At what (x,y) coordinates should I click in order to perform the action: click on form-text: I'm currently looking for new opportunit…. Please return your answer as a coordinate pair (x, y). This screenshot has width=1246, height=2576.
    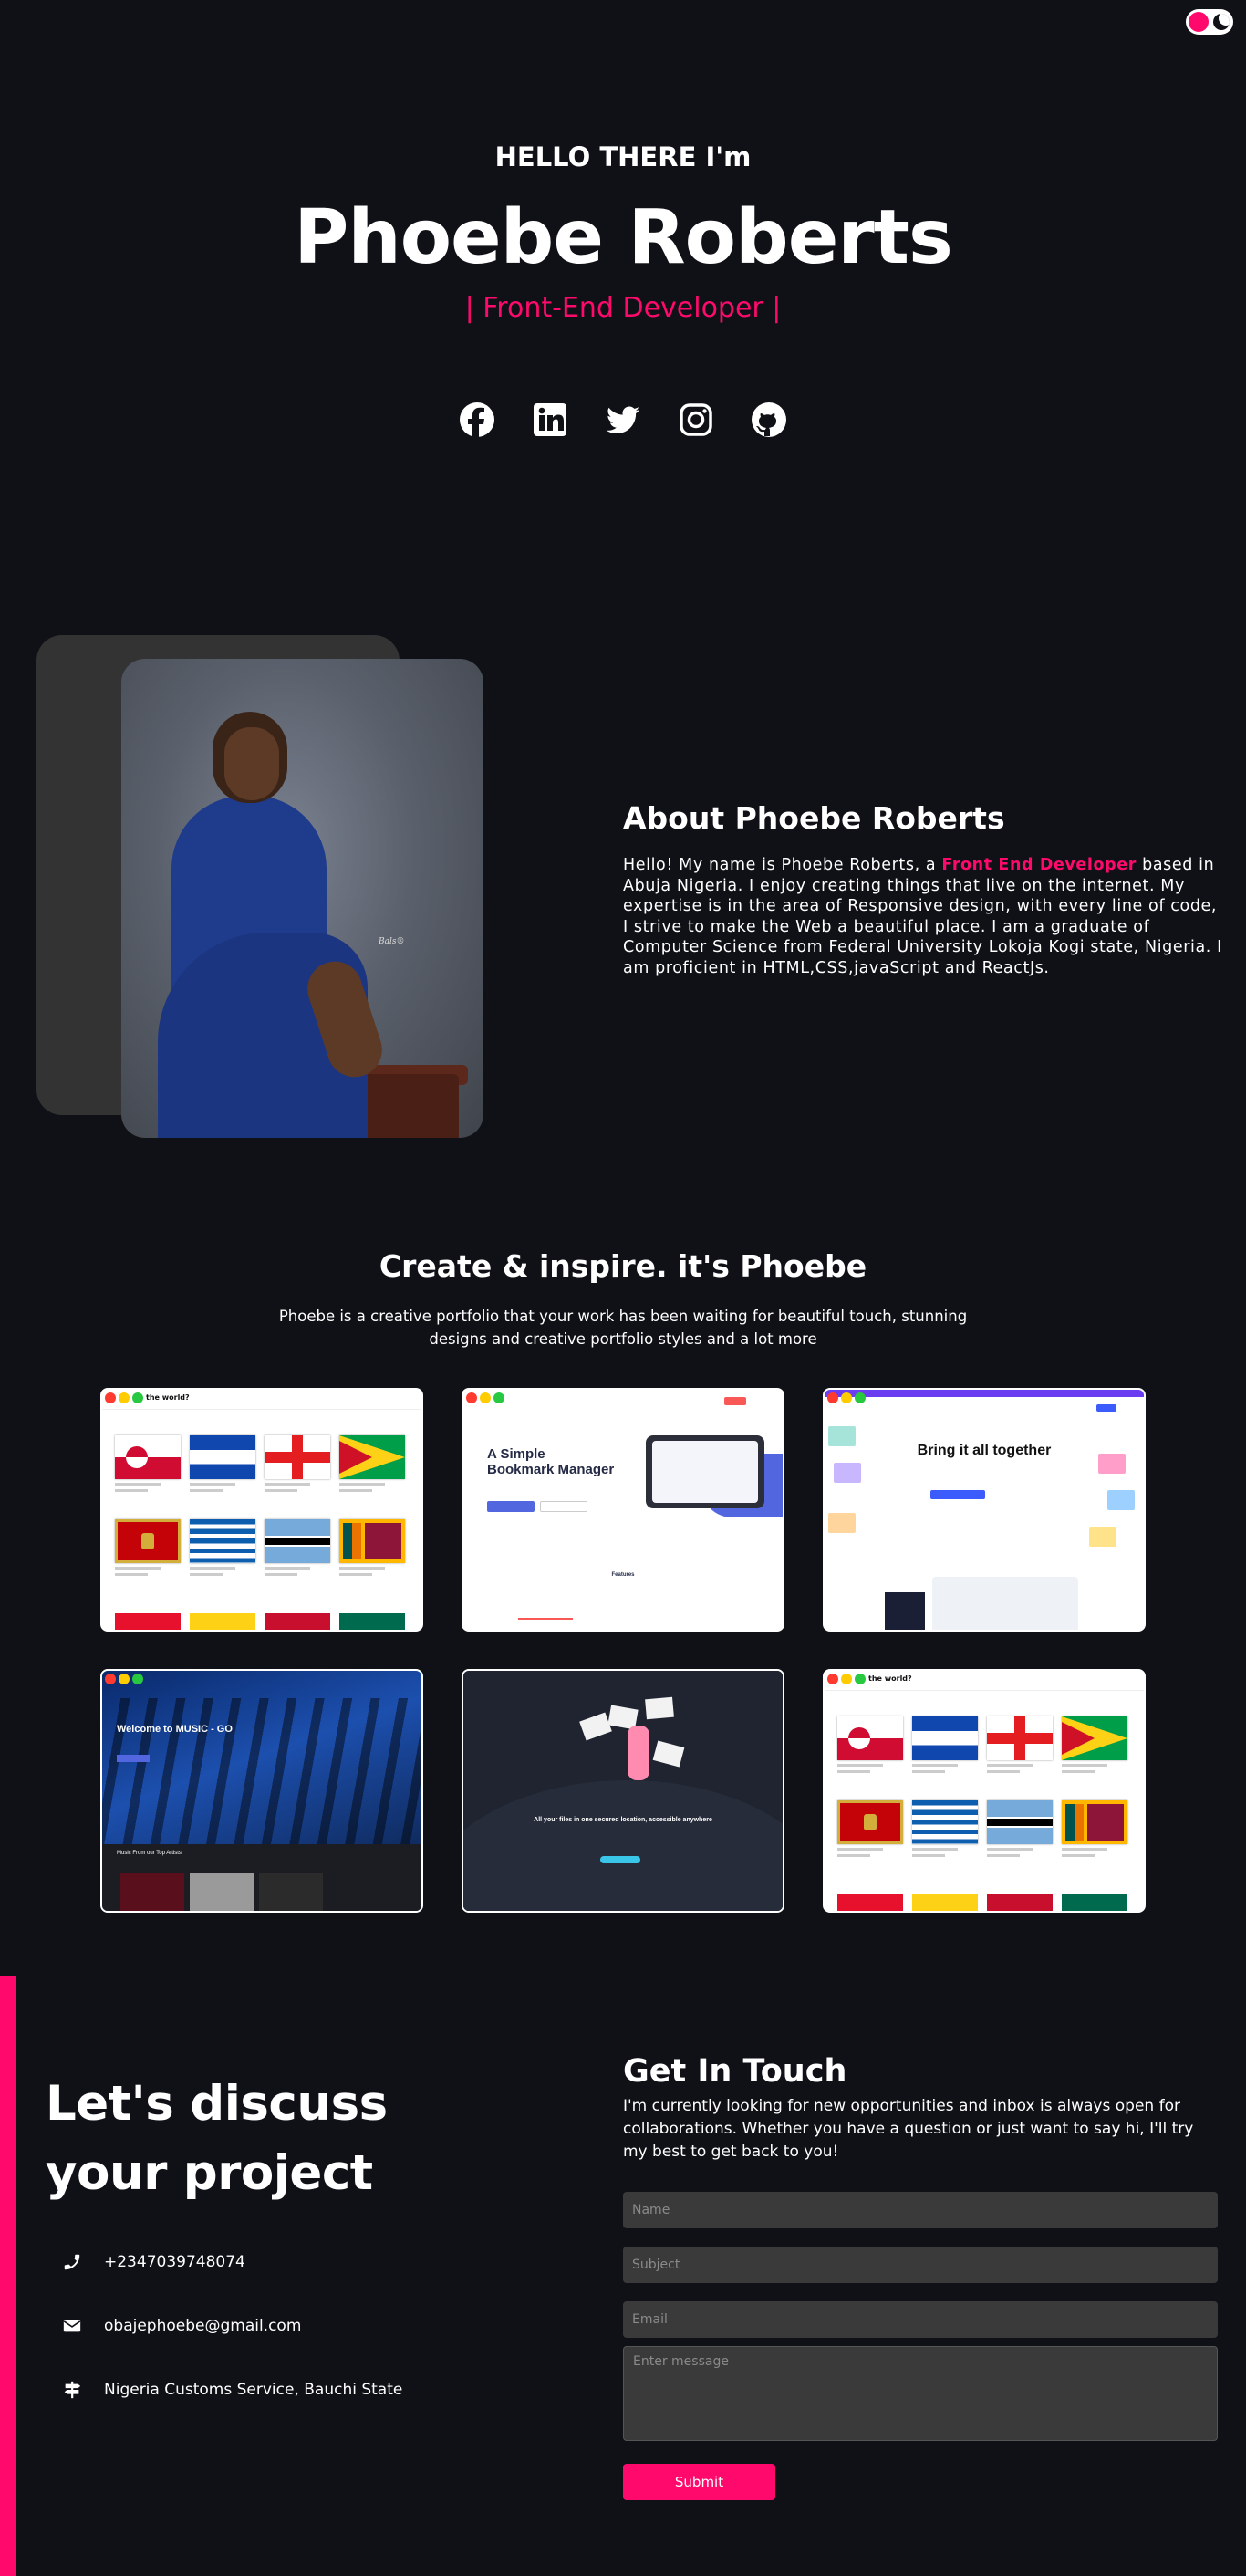
    Looking at the image, I should click on (908, 2129).